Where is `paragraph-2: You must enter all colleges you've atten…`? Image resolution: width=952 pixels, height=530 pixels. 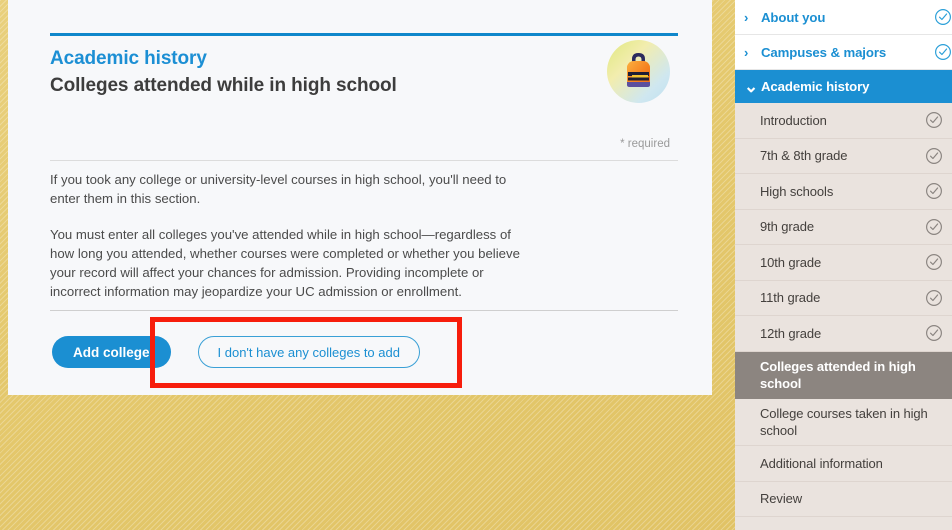 paragraph-2: You must enter all colleges you've atten… is located at coordinates (285, 263).